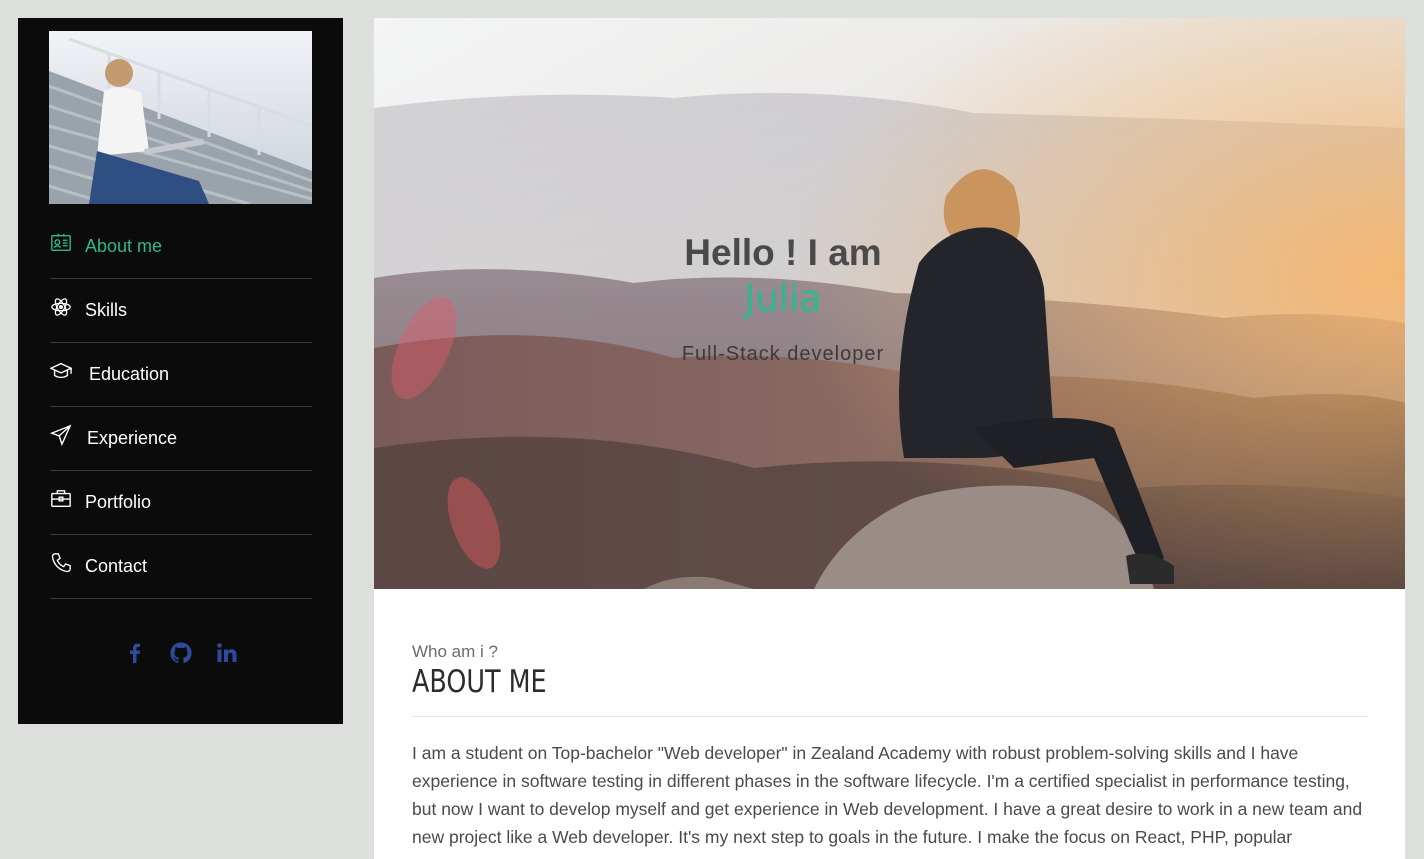 Image resolution: width=1424 pixels, height=859 pixels. What do you see at coordinates (106, 310) in the screenshot?
I see `sidebar-item-label: Skills` at bounding box center [106, 310].